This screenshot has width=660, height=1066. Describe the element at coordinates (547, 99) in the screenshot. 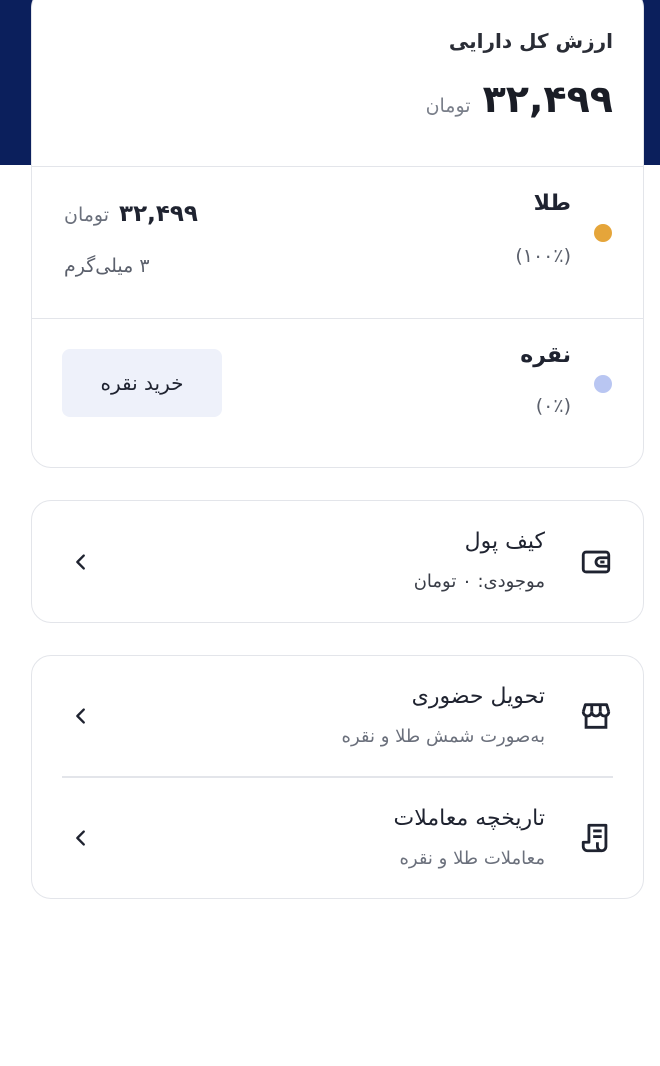

I see `total-asset-amount: ۳۲,۴۹۹` at that location.